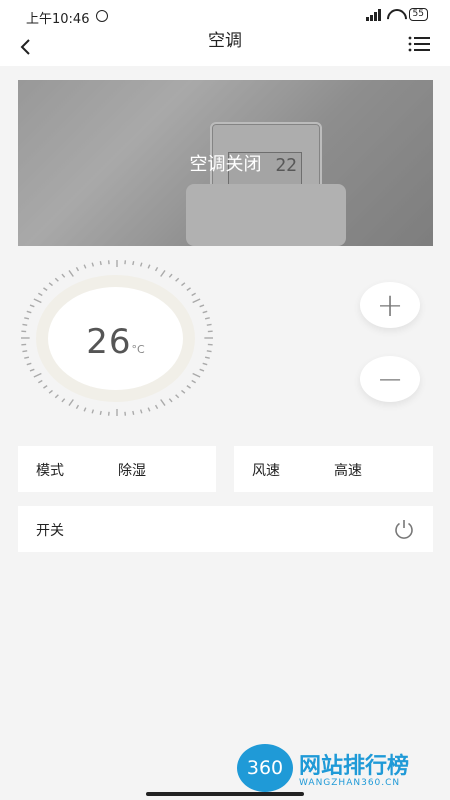 This screenshot has width=450, height=800. I want to click on mode-label: 模式, so click(50, 471).